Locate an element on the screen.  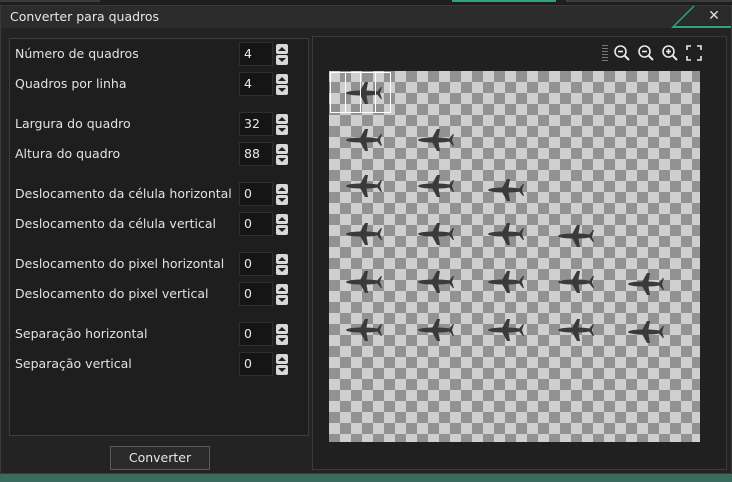
field-cell-offset-h: Deslocamento da célula horizontal 0 is located at coordinates (159, 194).